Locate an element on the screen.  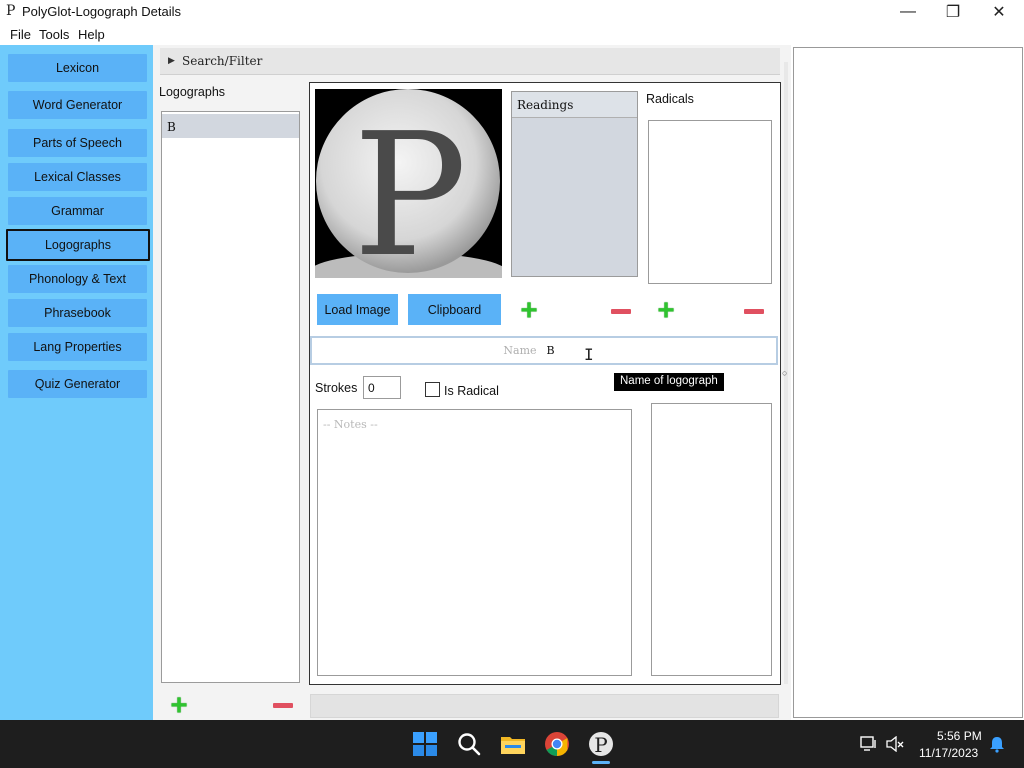
chrome-icon is located at coordinates (557, 744).